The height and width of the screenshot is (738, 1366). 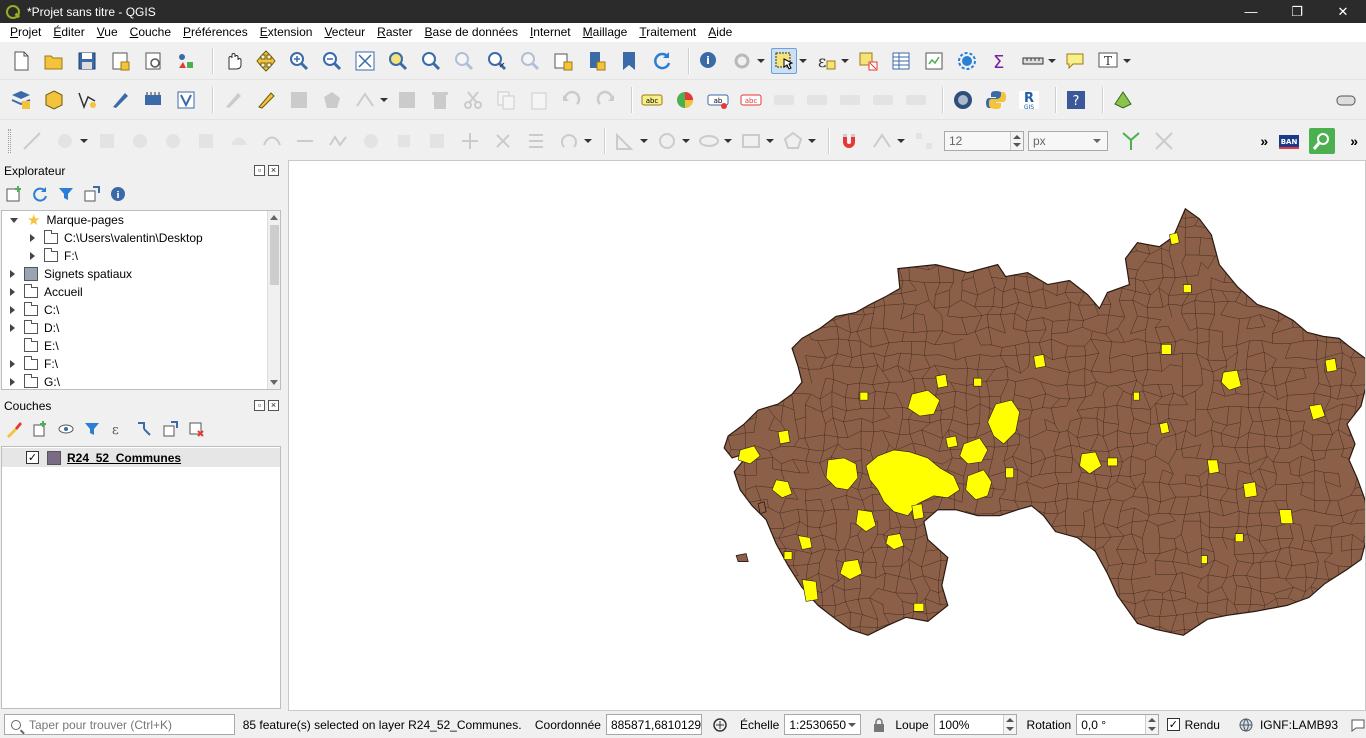 What do you see at coordinates (153, 61) in the screenshot?
I see `layout-manager-icon` at bounding box center [153, 61].